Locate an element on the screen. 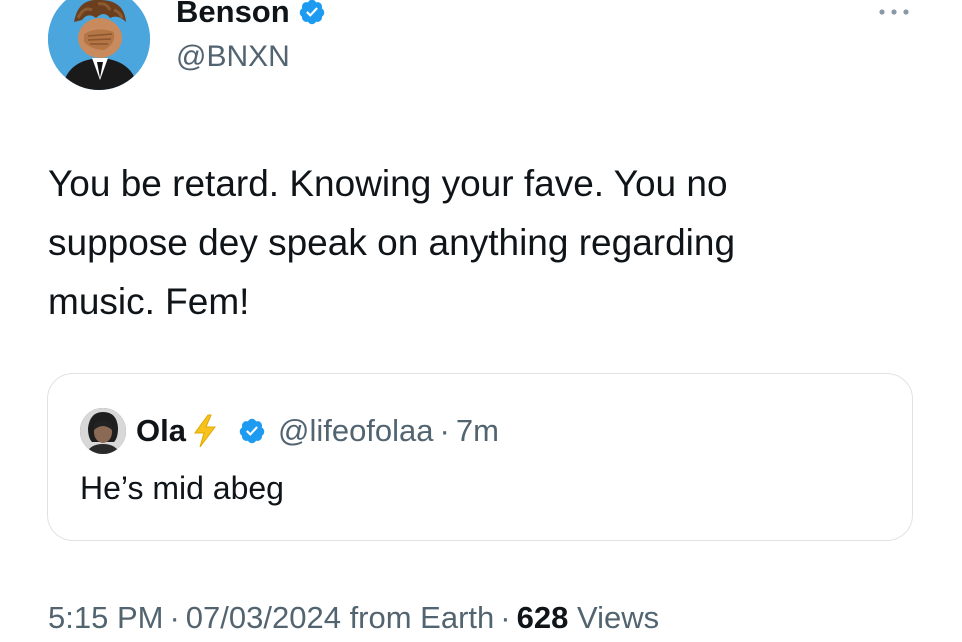  quoted-author-name: Ola is located at coordinates (161, 431).